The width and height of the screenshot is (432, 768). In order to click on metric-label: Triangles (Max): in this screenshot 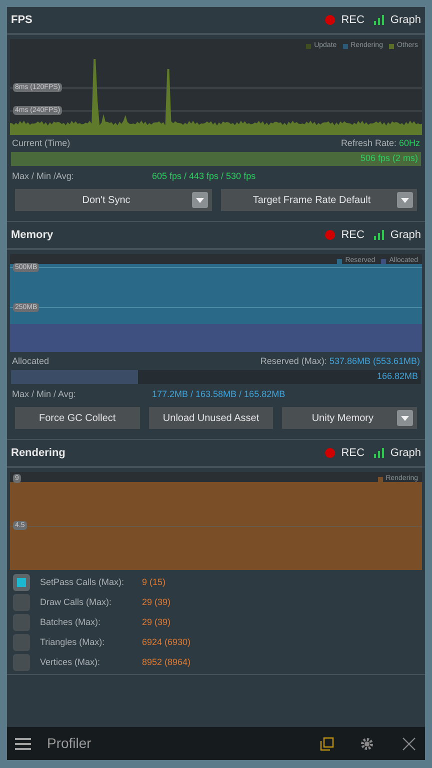, I will do `click(73, 642)`.